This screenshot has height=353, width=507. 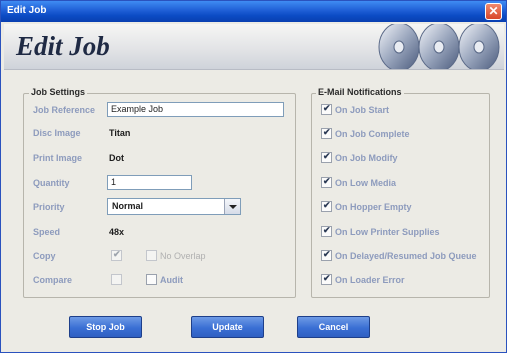 I want to click on compare-checkbox, so click(x=116, y=279).